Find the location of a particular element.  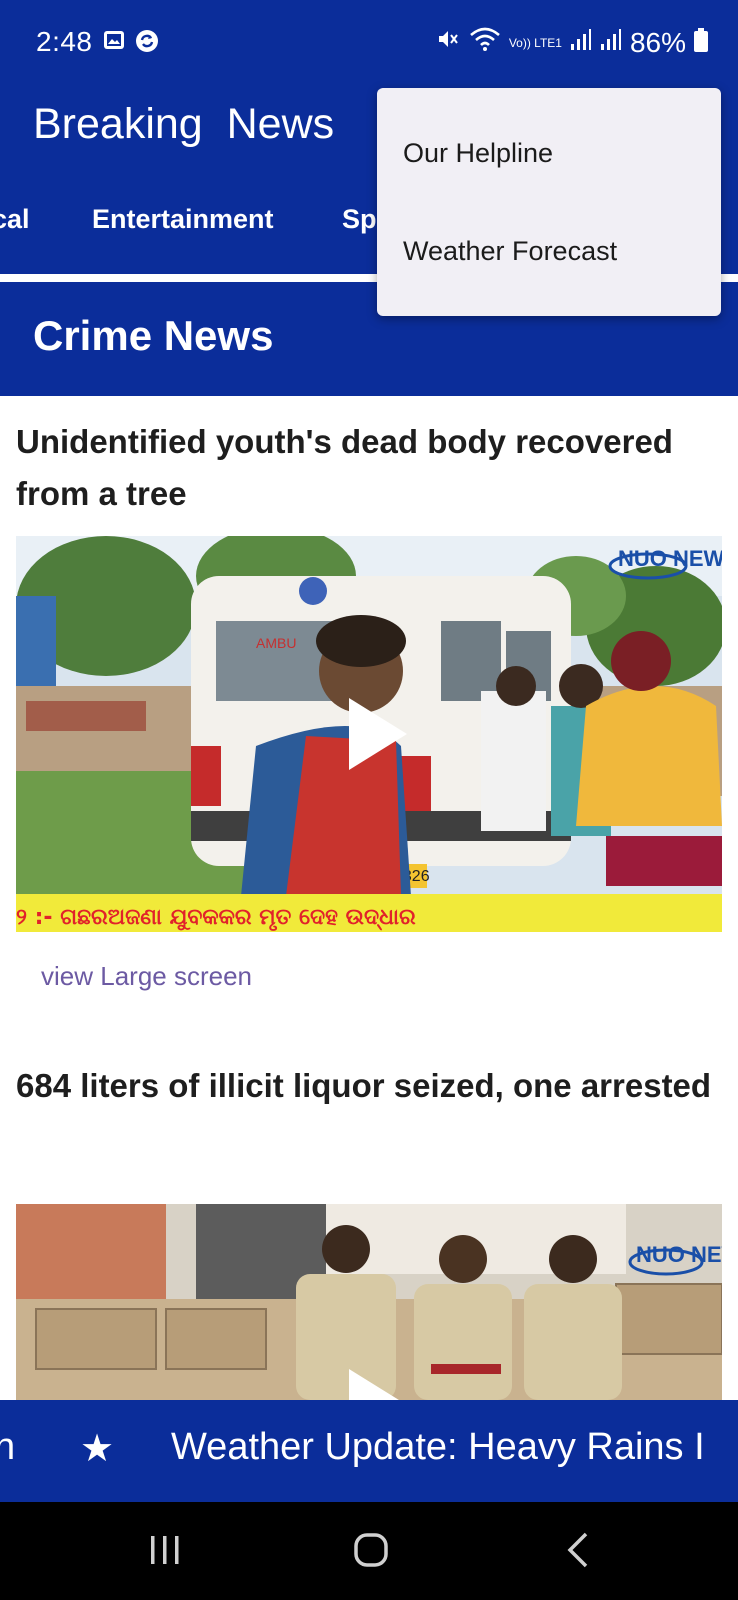

tab-sports: Sp is located at coordinates (359, 219).